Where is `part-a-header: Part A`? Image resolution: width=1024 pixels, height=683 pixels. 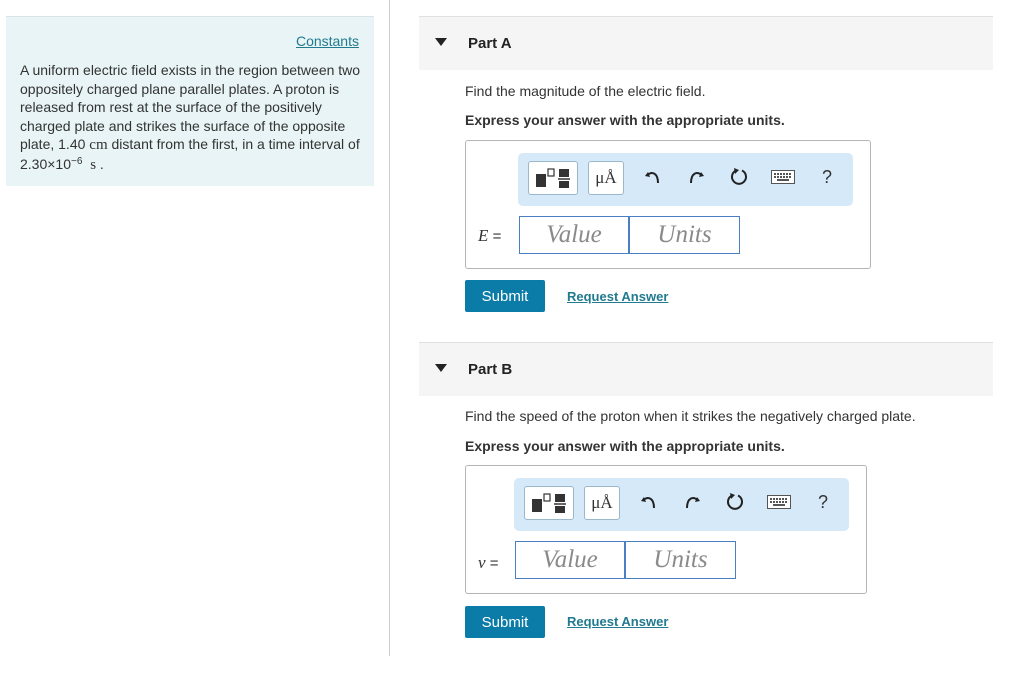 part-a-header: Part A is located at coordinates (706, 43).